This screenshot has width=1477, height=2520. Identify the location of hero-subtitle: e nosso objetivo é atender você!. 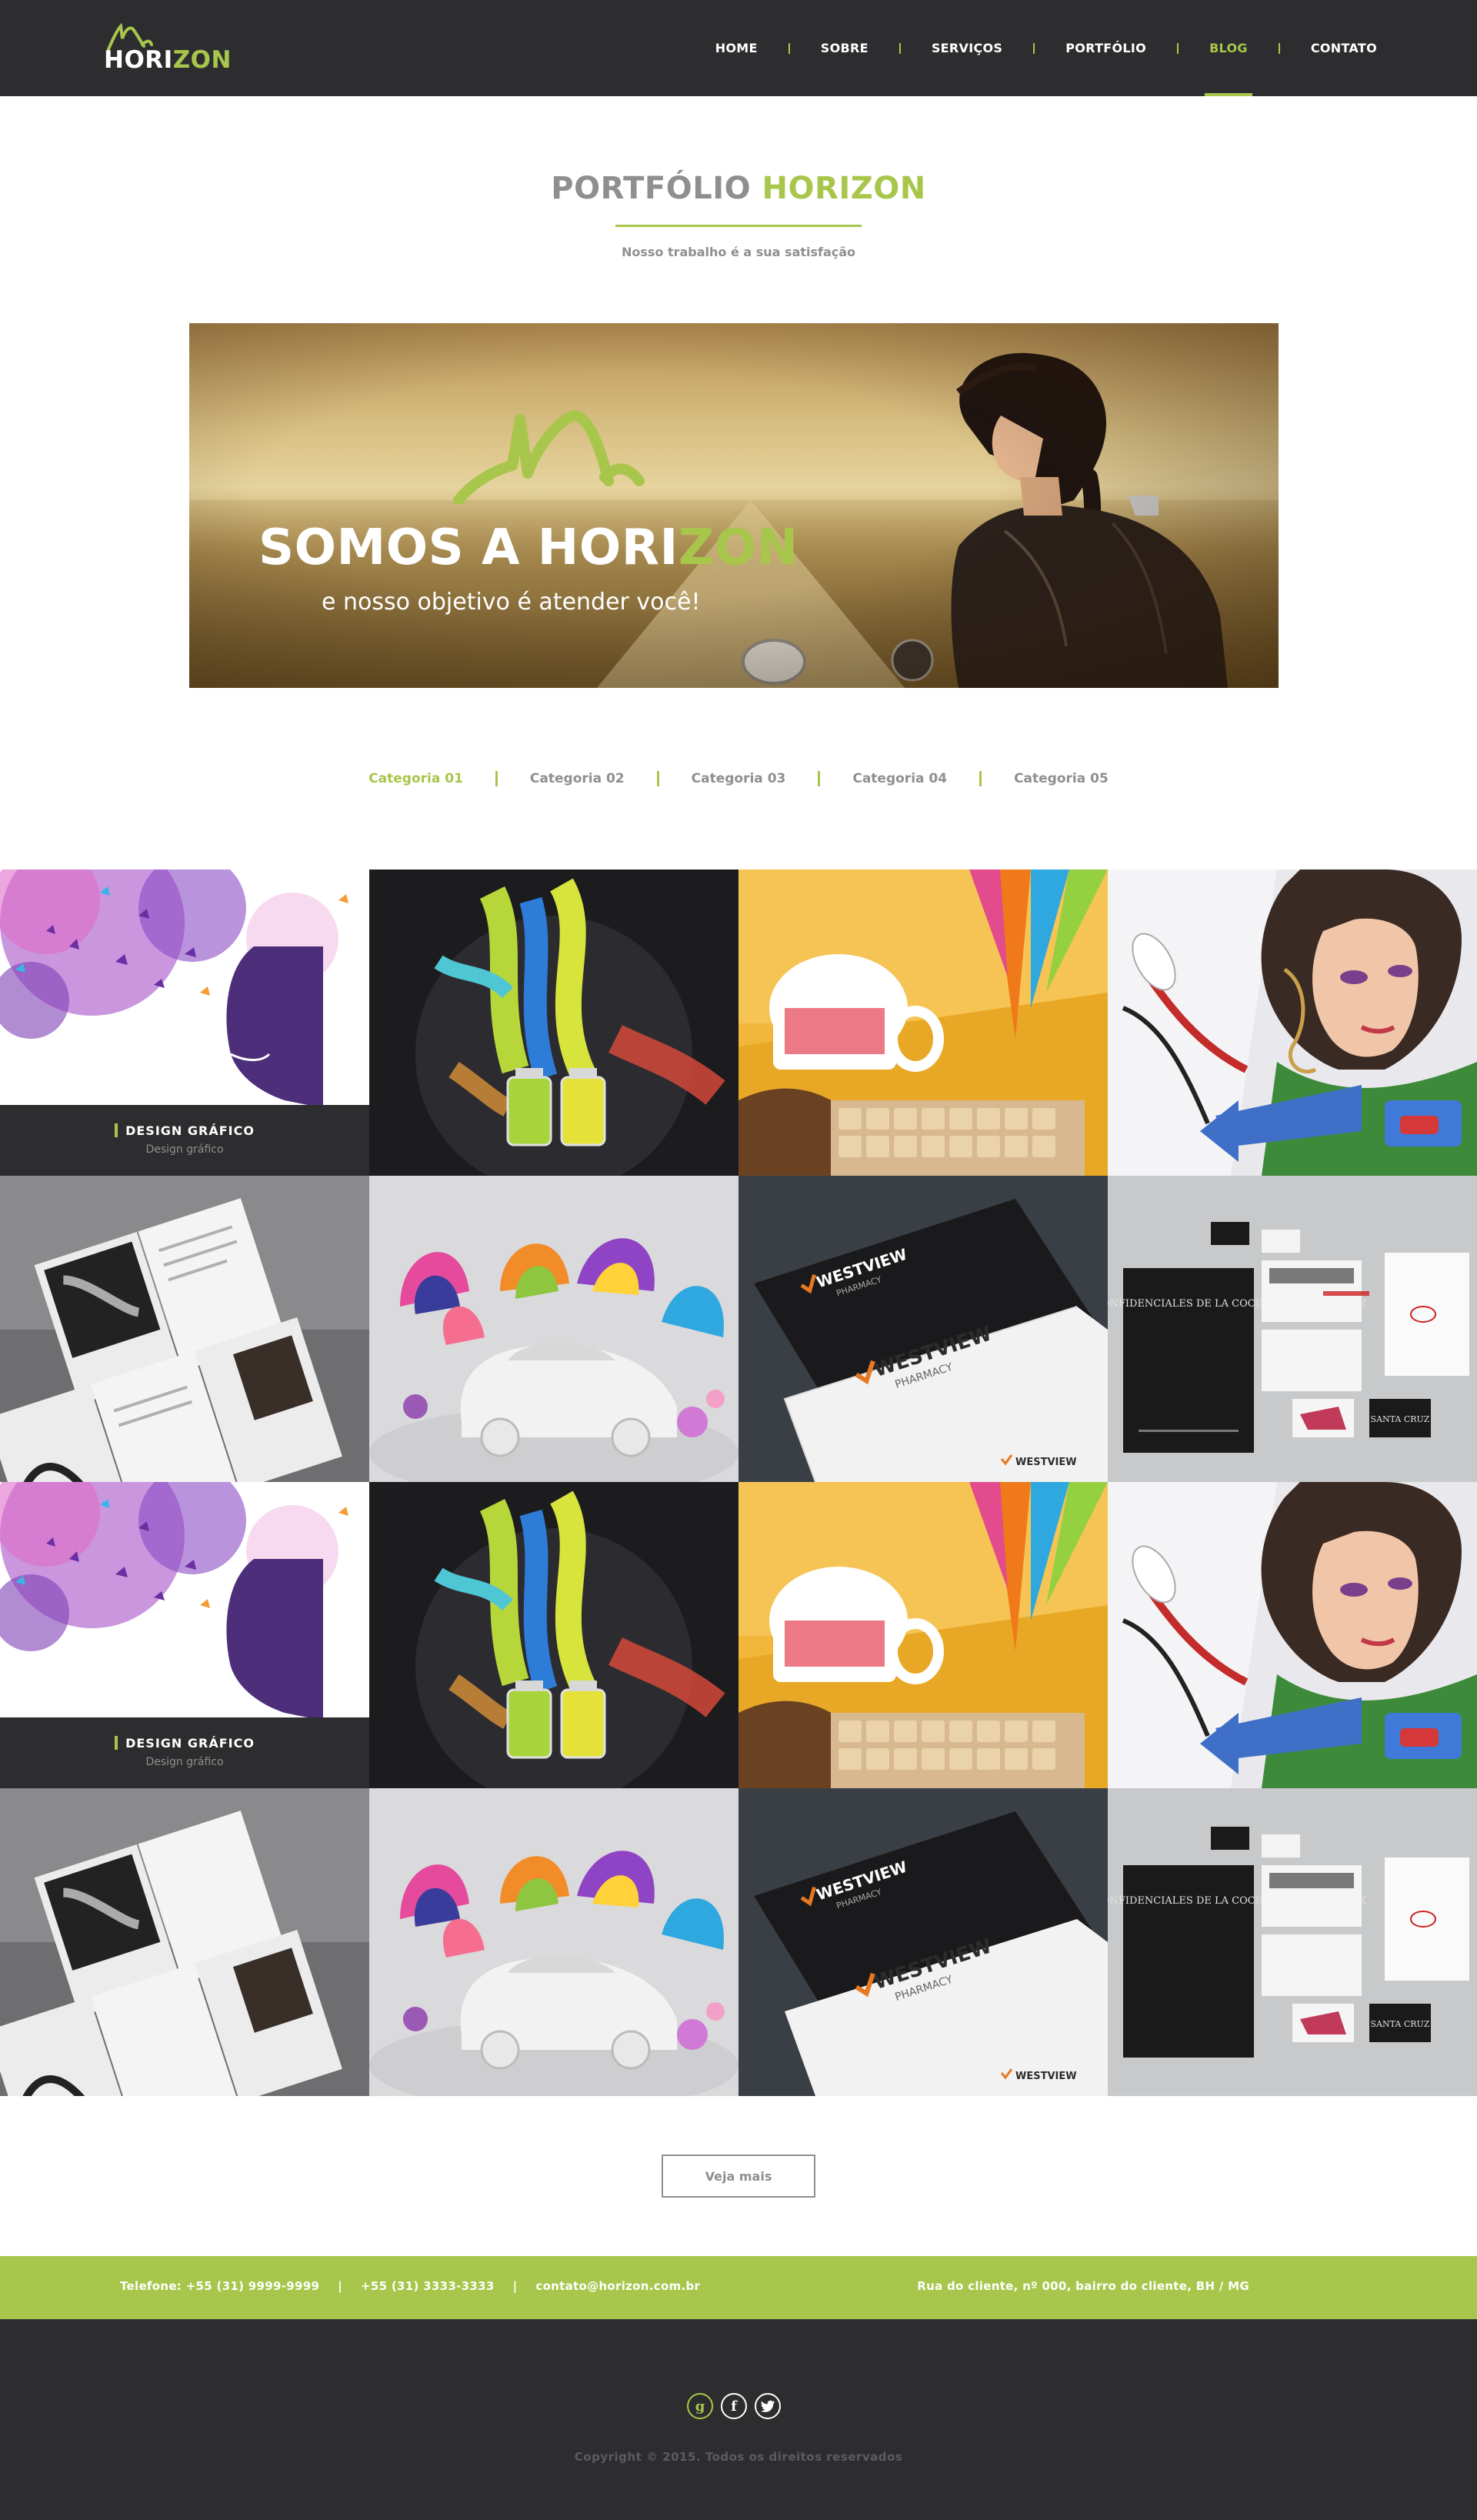
(511, 602).